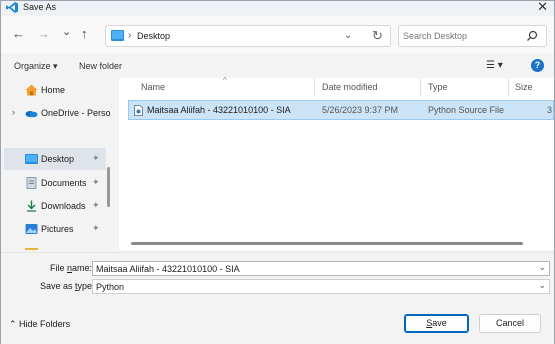 Image resolution: width=555 pixels, height=344 pixels. What do you see at coordinates (18, 34) in the screenshot?
I see `back-arrow-icon: ←` at bounding box center [18, 34].